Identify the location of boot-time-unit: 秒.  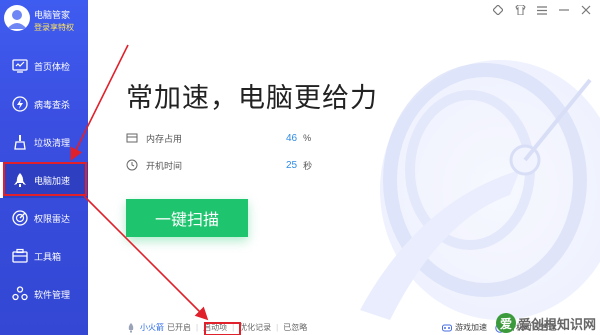
(308, 165).